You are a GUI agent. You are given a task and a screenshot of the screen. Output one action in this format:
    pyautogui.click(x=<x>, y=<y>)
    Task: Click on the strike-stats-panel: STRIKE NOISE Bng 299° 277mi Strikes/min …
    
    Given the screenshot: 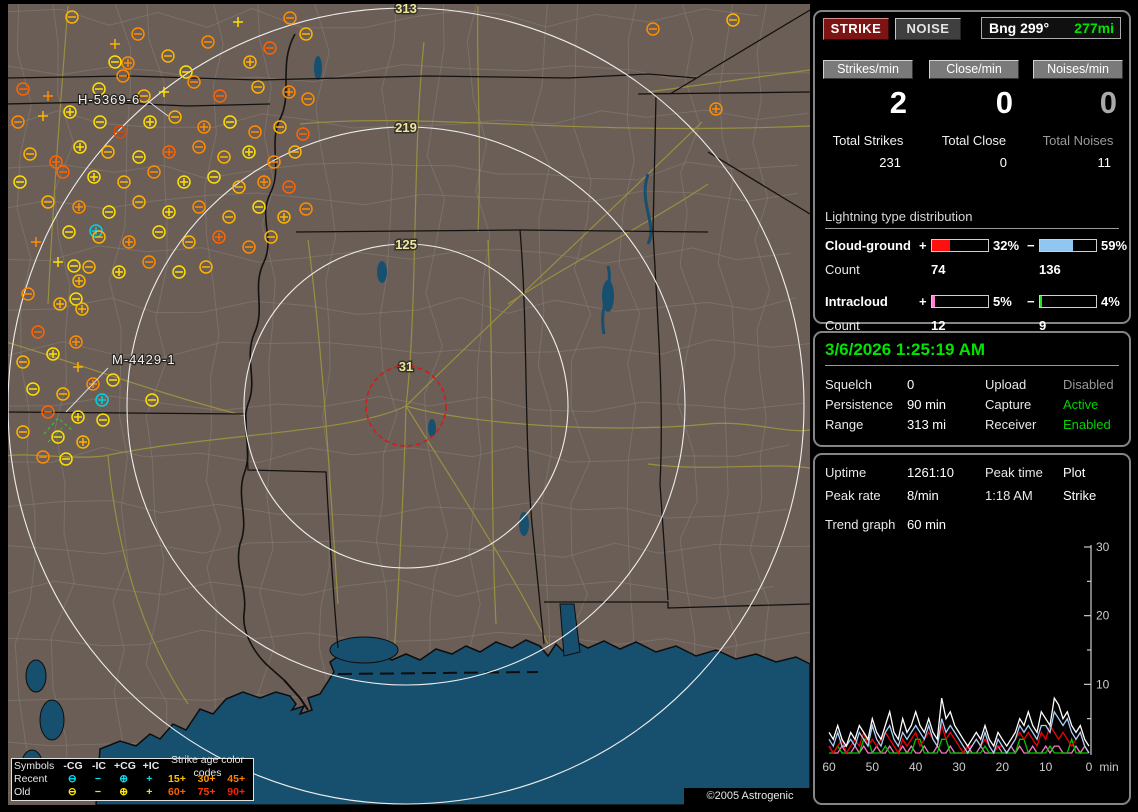 What is the action you would take?
    pyautogui.click(x=972, y=171)
    